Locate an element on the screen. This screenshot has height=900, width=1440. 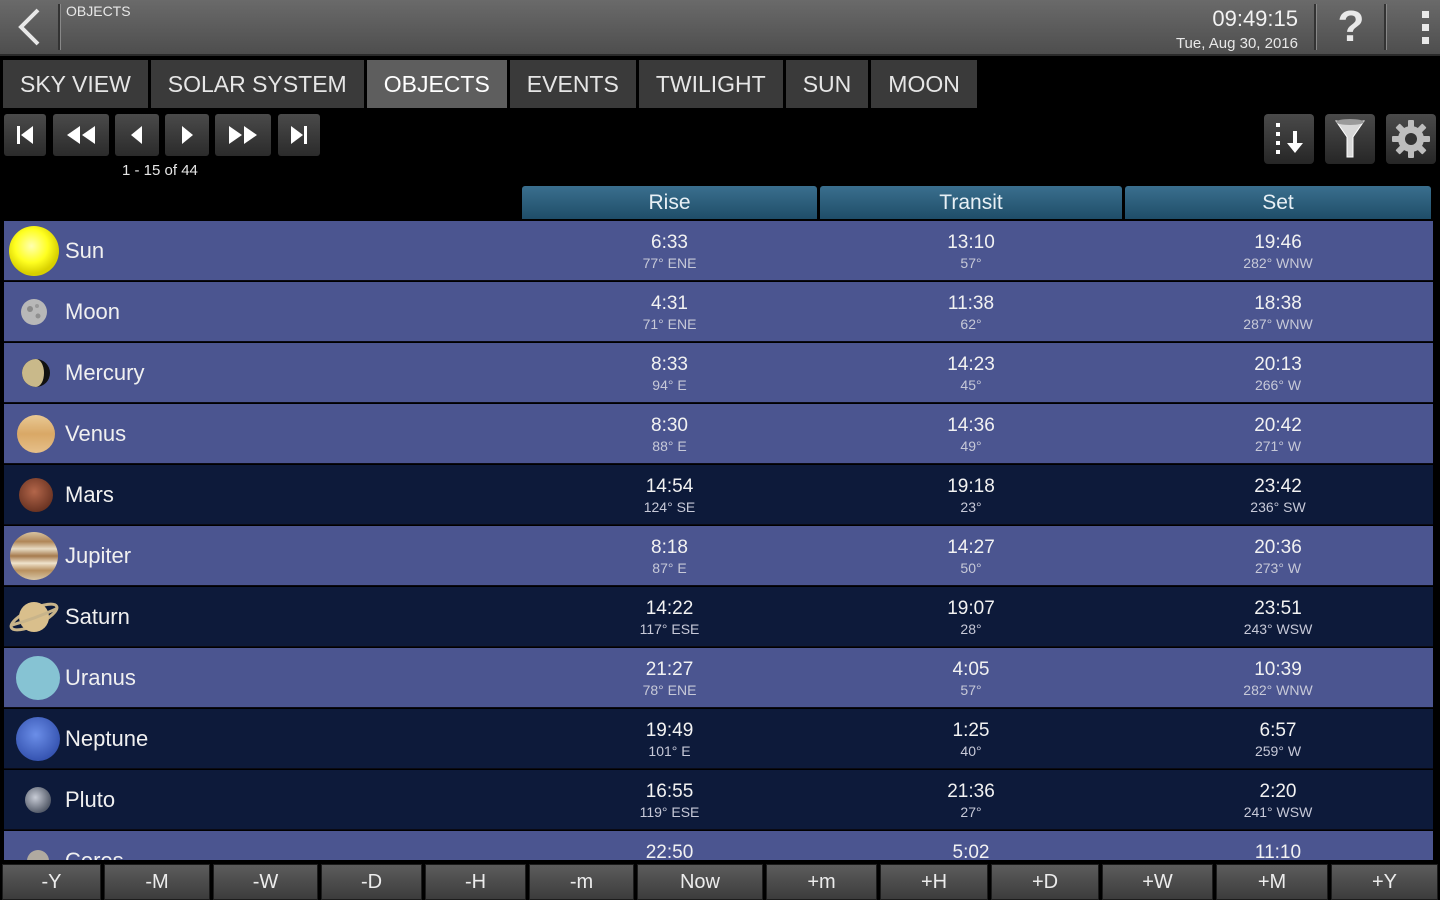
transit-cell: 19:18 23° is located at coordinates (971, 495).